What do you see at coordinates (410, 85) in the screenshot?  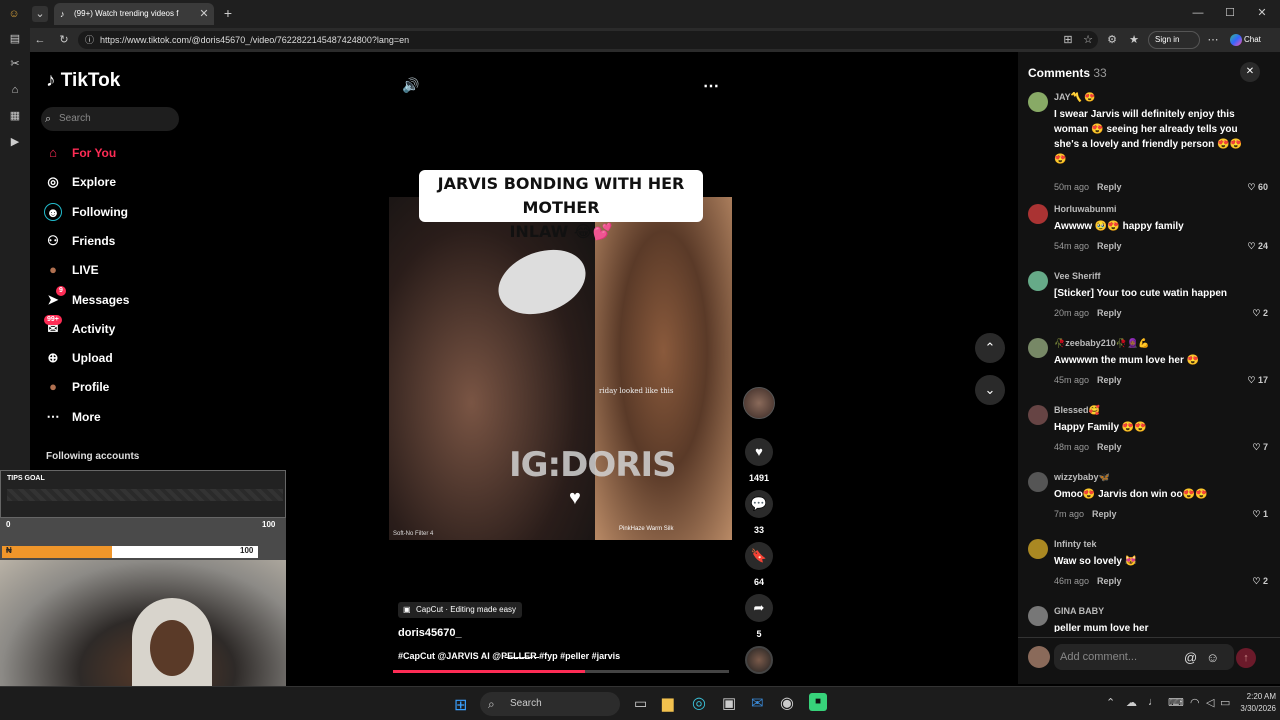 I see `volume-icon: 🔊` at bounding box center [410, 85].